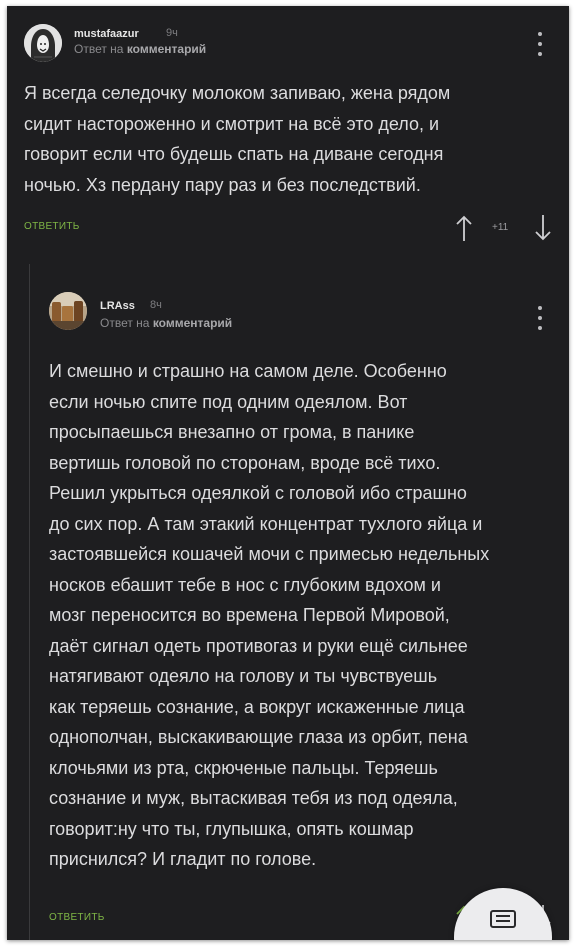 The width and height of the screenshot is (577, 950). I want to click on vote-score: +11, so click(500, 227).